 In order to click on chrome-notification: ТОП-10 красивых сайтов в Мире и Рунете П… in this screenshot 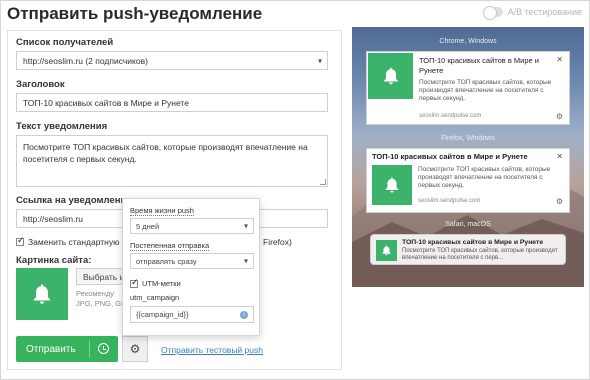, I will do `click(468, 88)`.